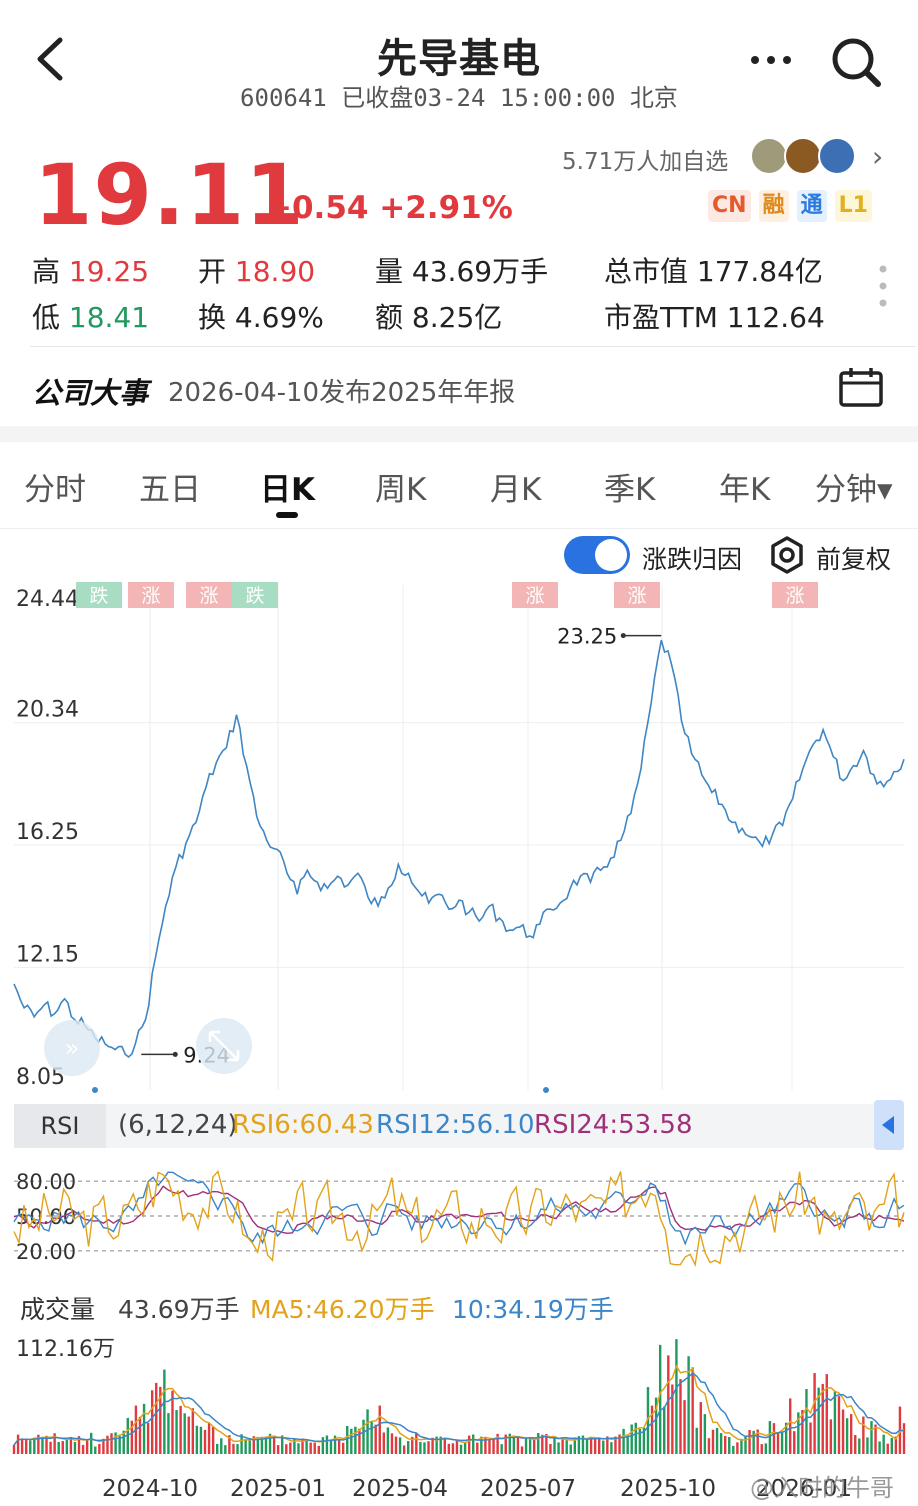 The image size is (918, 1506). What do you see at coordinates (459, 1216) in the screenshot?
I see `rsi-chart: 80.0050.0020.00` at bounding box center [459, 1216].